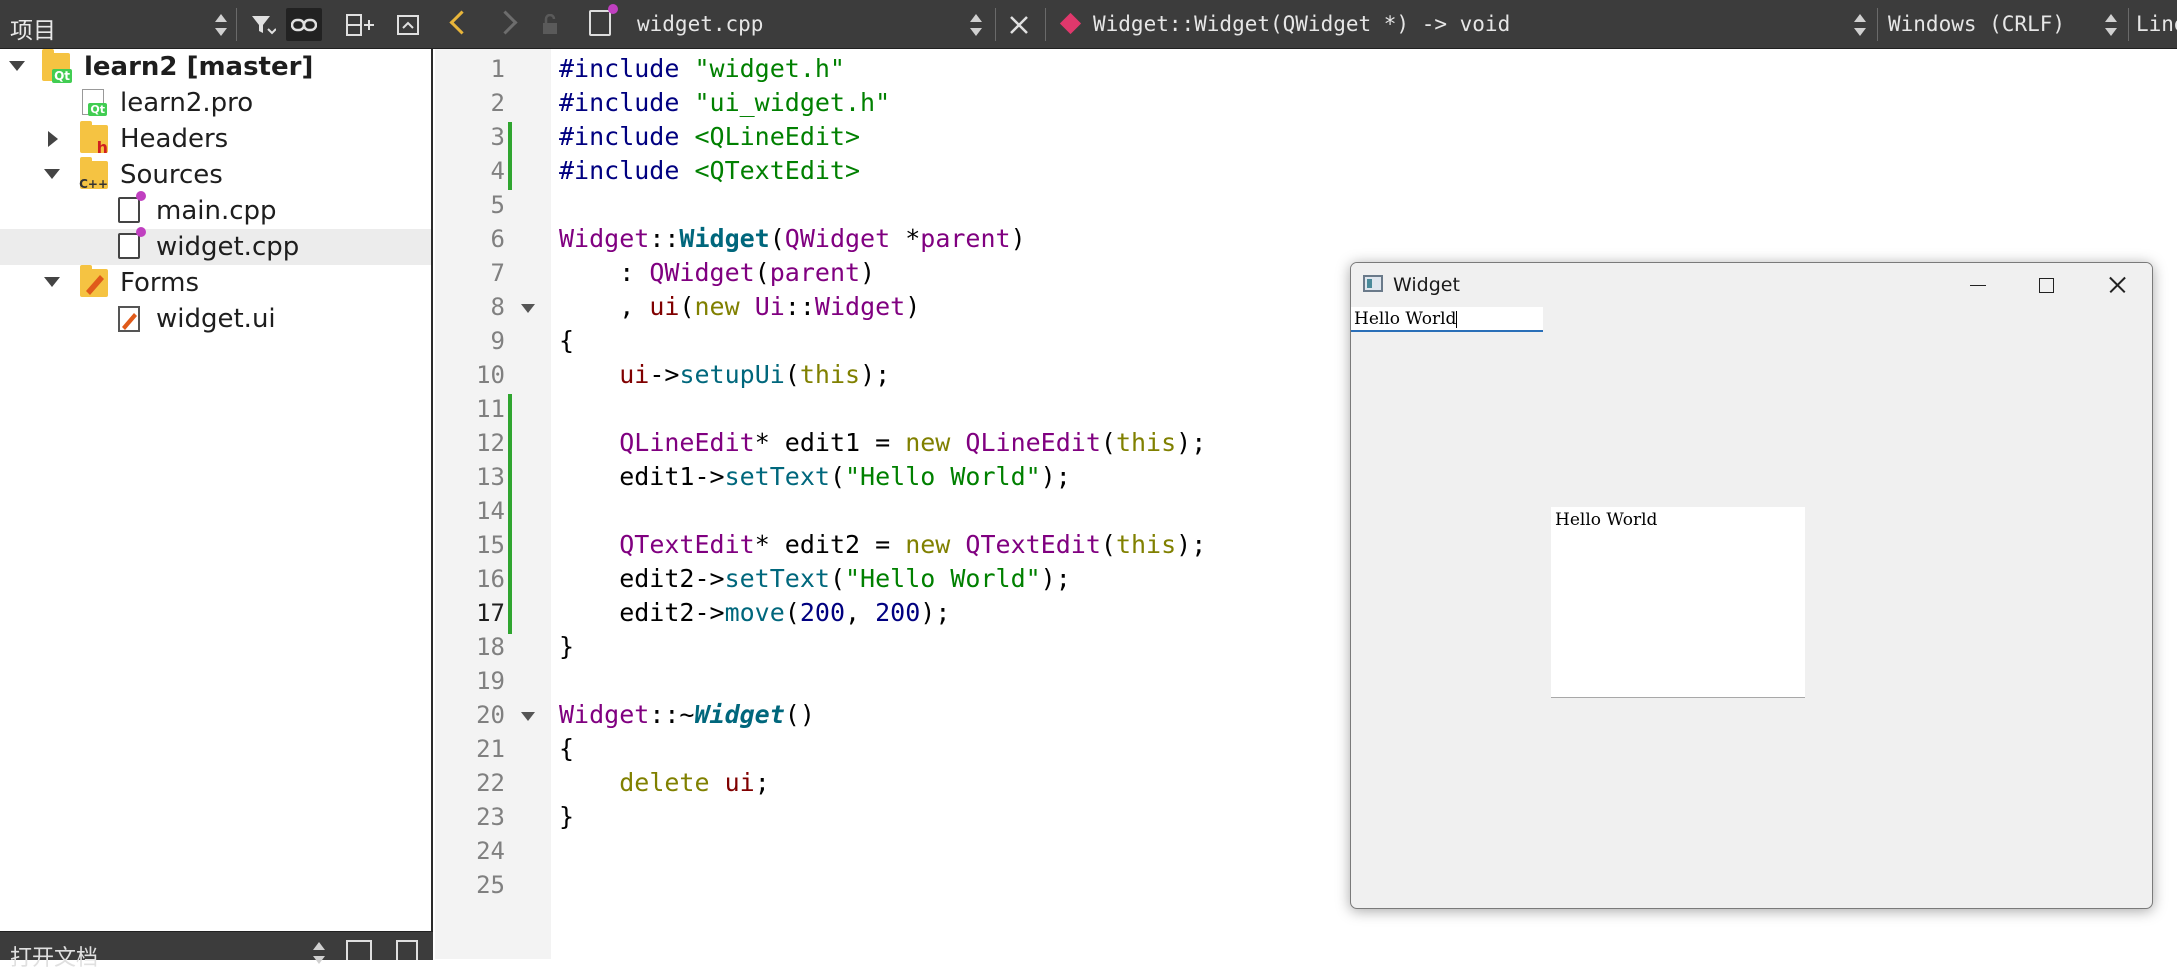 The image size is (2177, 972). Describe the element at coordinates (215, 283) in the screenshot. I see `tree-item-forms: Forms` at that location.